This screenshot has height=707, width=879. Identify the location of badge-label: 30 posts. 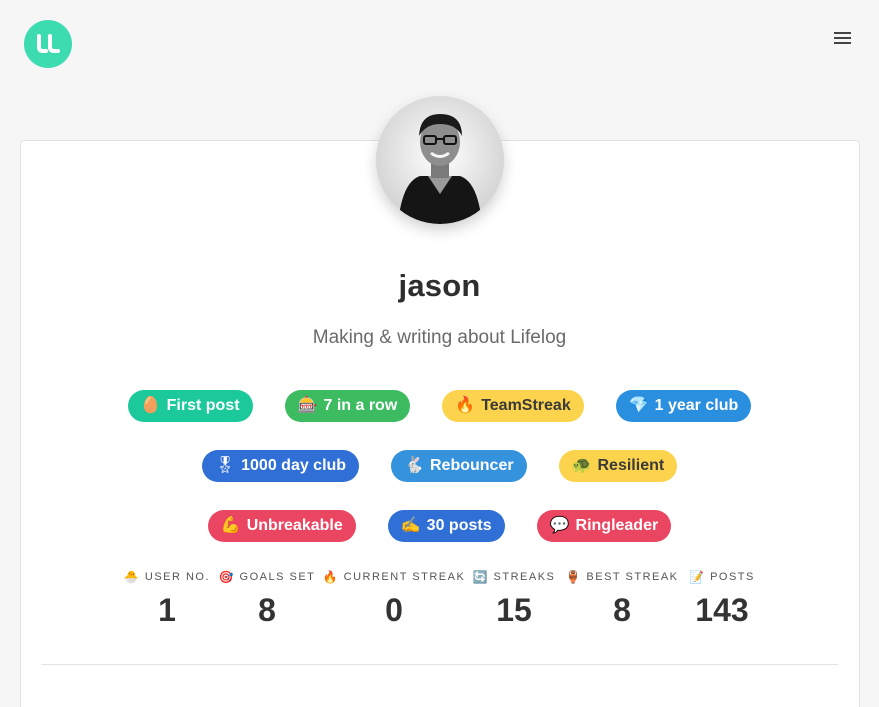
(459, 525).